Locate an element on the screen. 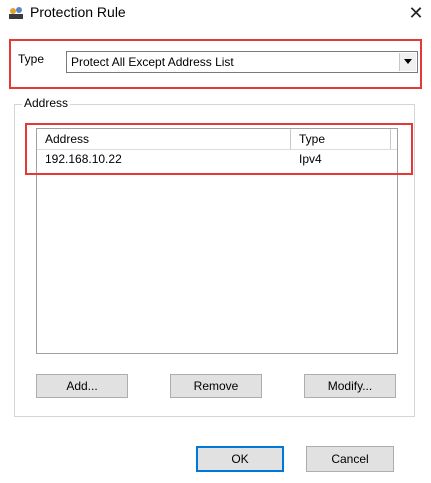  window-title: Protection Rule is located at coordinates (78, 12).